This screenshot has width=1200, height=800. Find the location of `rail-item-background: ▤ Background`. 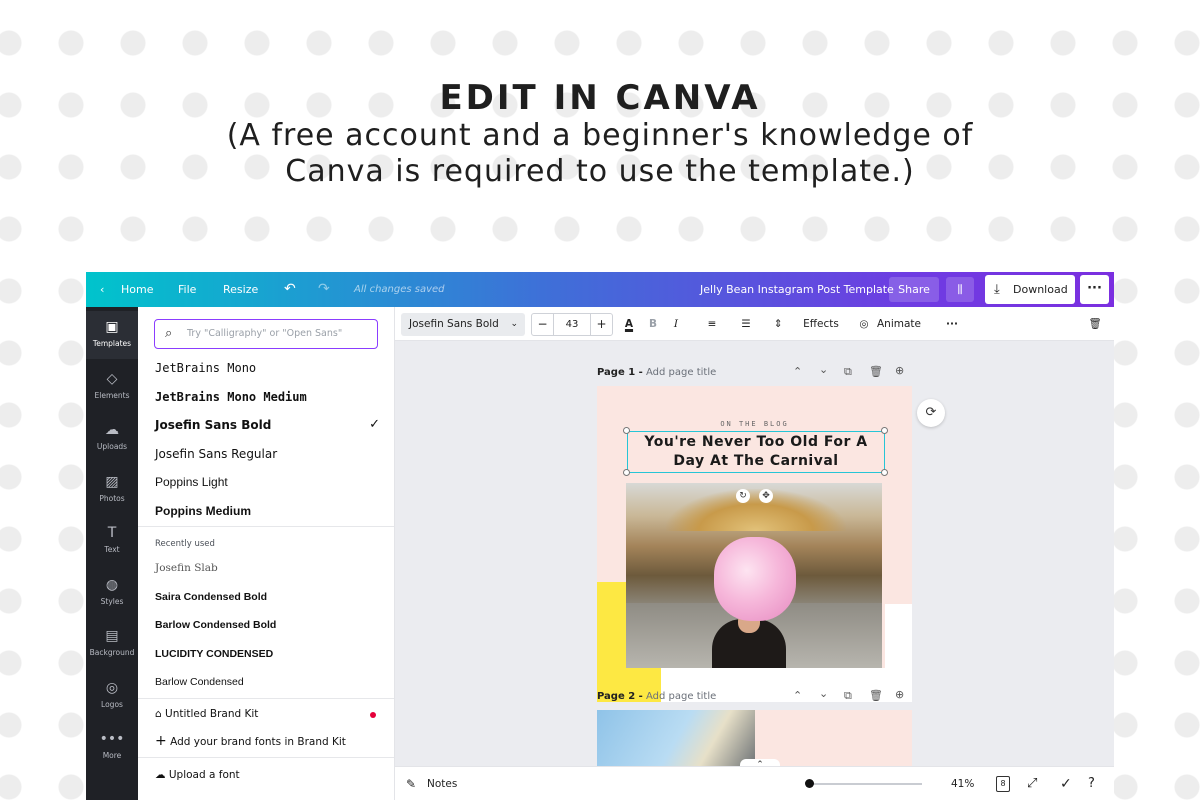

rail-item-background: ▤ Background is located at coordinates (112, 644).